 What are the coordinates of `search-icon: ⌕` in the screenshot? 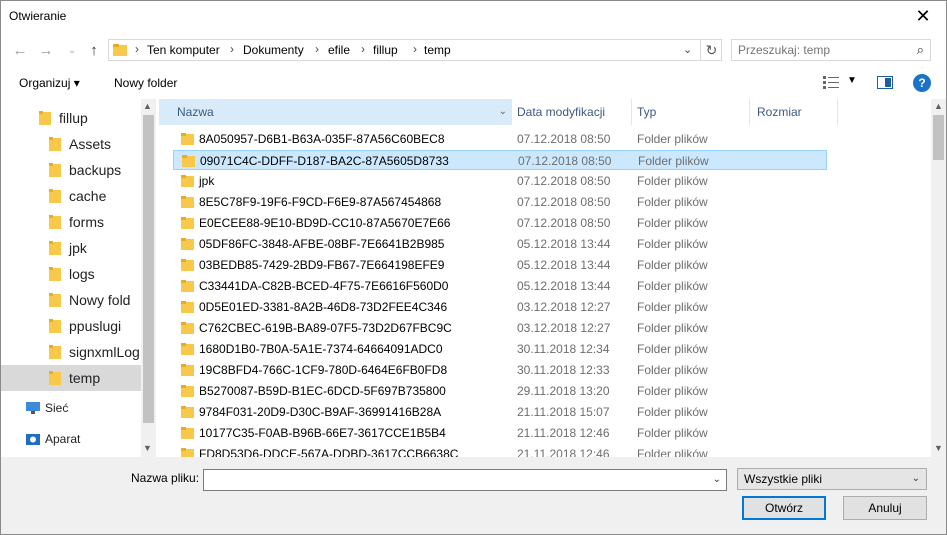 It's located at (920, 50).